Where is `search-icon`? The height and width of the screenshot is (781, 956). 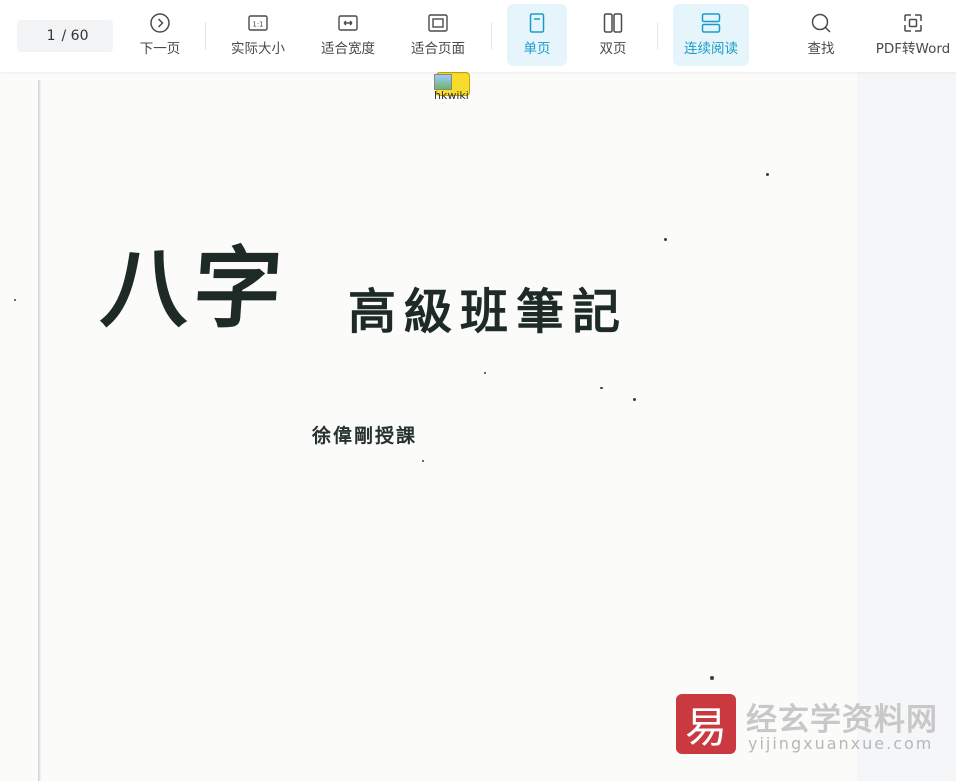
search-icon is located at coordinates (821, 23).